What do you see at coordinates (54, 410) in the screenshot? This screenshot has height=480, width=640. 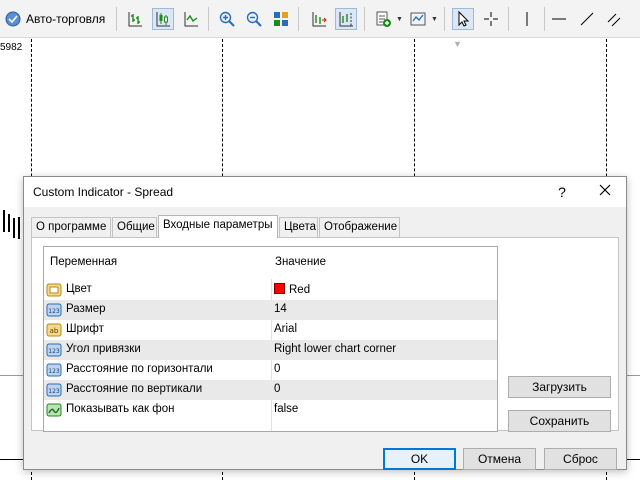 I see `bool-param-icon` at bounding box center [54, 410].